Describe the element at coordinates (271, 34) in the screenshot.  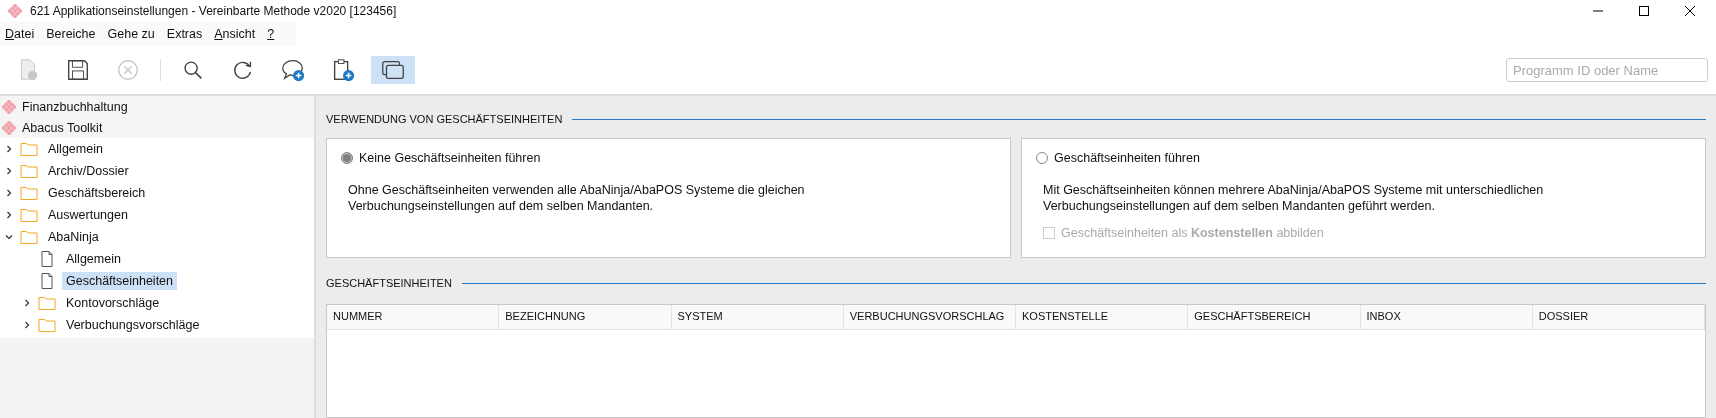
I see `menu-item: ?` at that location.